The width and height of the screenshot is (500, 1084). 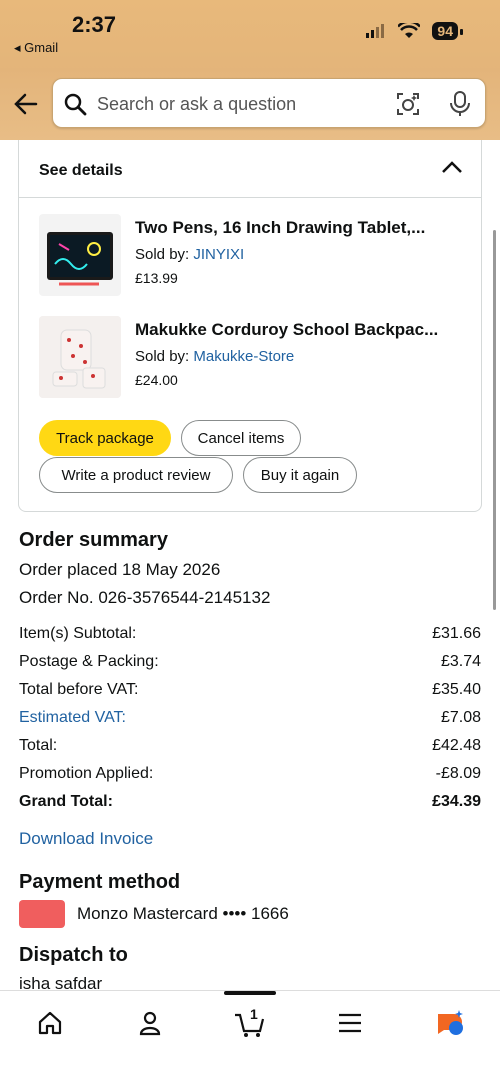 I want to click on search-input: Search or ask a question, so click(x=269, y=103).